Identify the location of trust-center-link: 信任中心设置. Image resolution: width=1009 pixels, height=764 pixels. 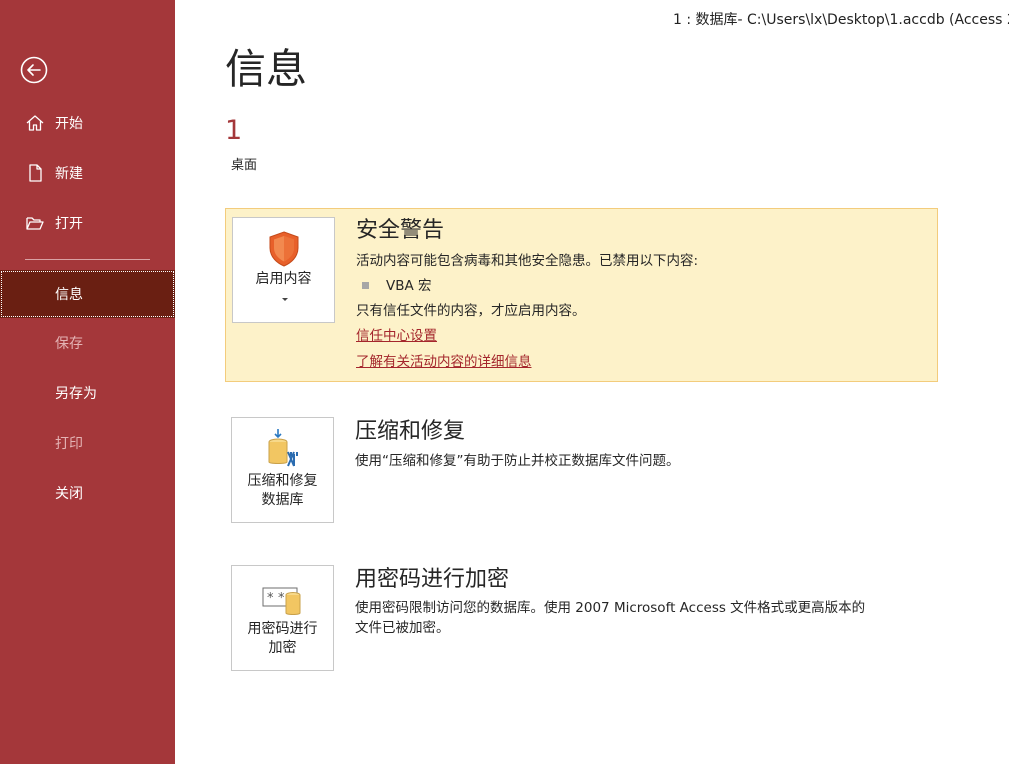
(396, 336).